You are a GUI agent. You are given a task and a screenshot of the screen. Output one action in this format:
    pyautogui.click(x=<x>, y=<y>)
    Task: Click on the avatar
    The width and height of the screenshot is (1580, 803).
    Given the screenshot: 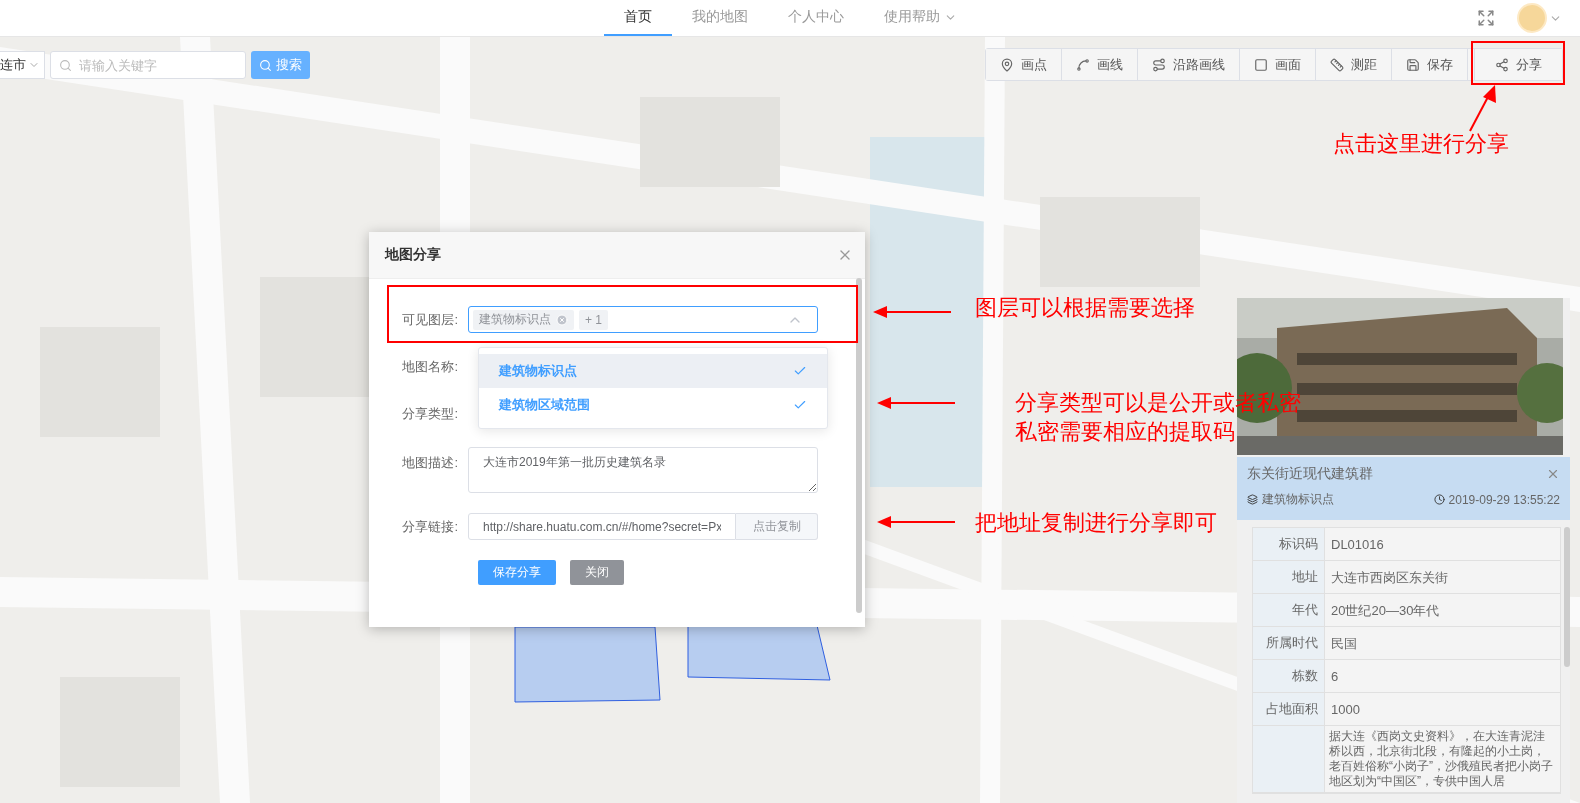 What is the action you would take?
    pyautogui.click(x=1532, y=18)
    